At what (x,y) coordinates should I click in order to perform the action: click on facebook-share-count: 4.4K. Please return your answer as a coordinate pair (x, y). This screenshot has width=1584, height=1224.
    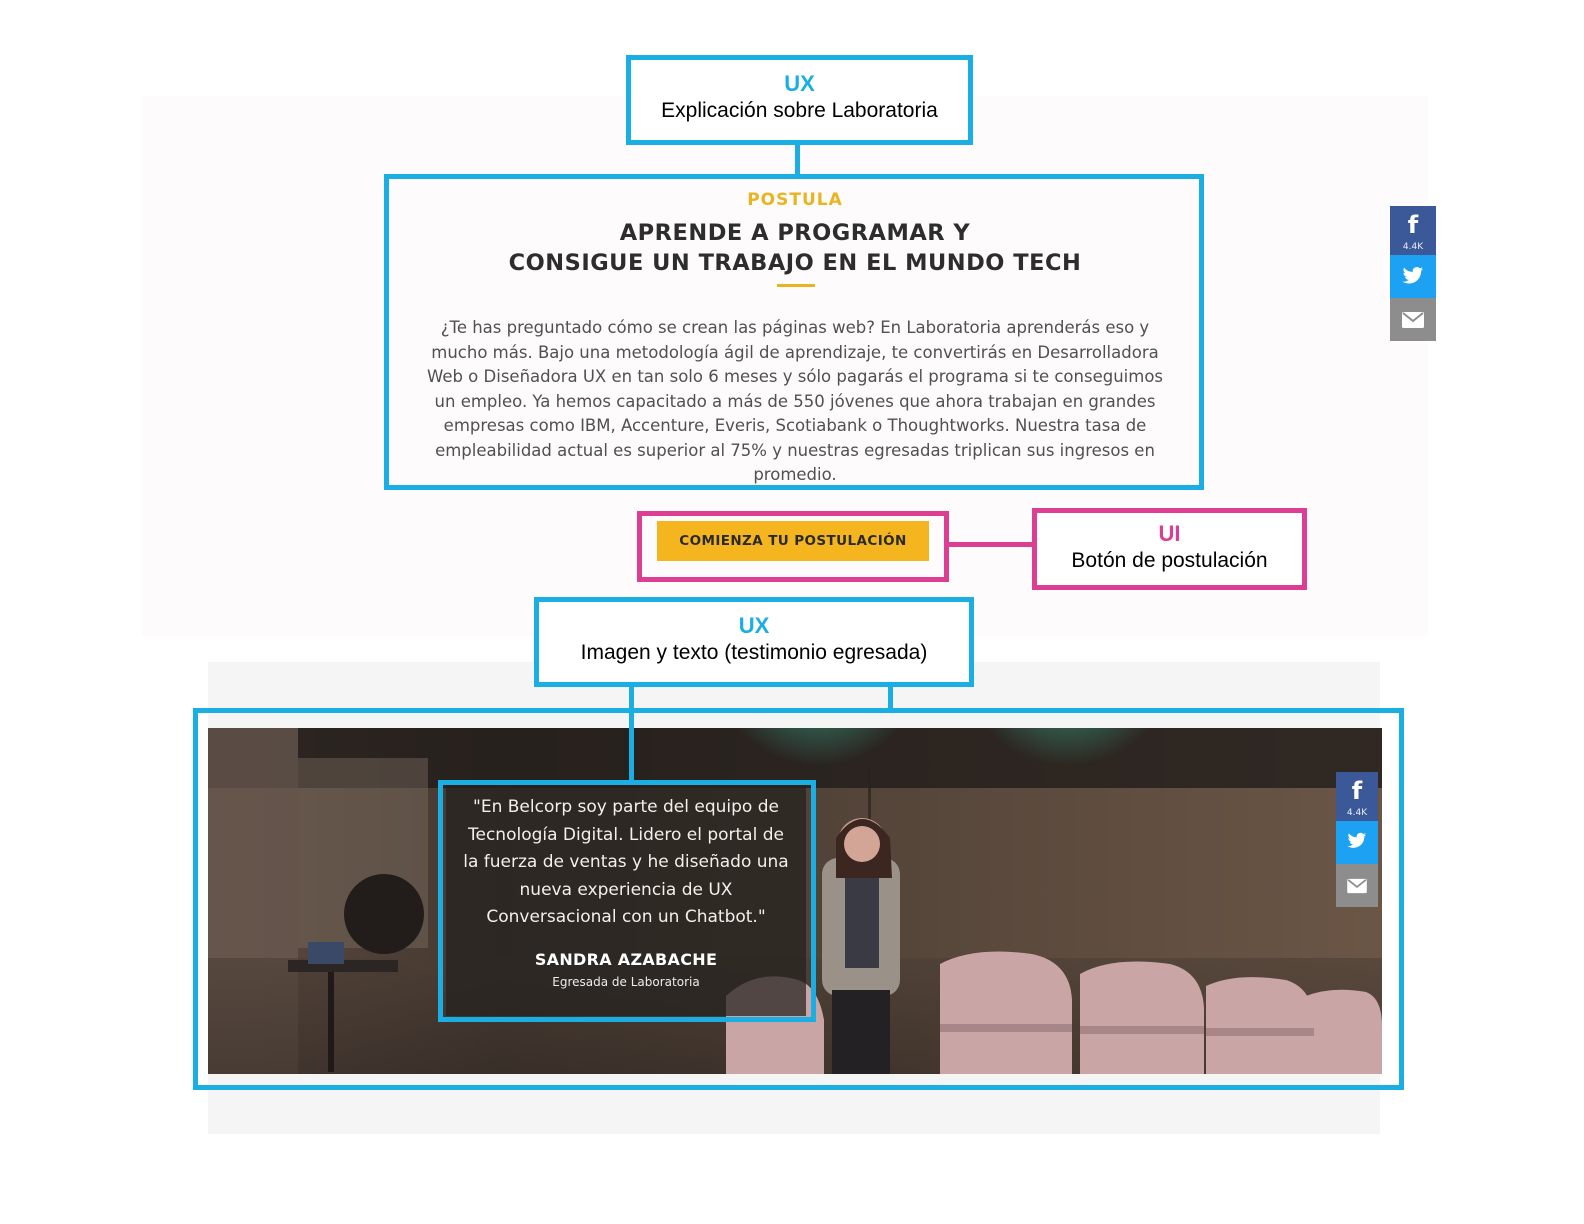
    Looking at the image, I should click on (1413, 247).